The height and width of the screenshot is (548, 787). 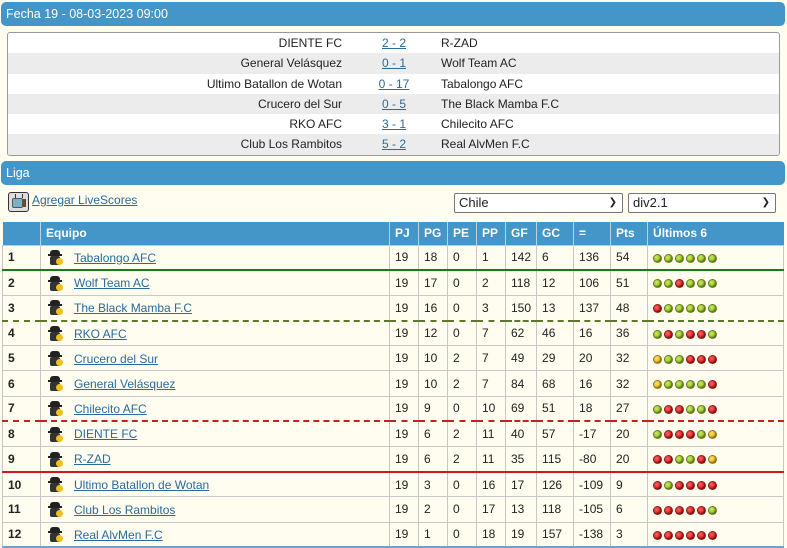 I want to click on fixture-title: Fecha 19 - 08-03-2023 09:00, so click(x=87, y=14).